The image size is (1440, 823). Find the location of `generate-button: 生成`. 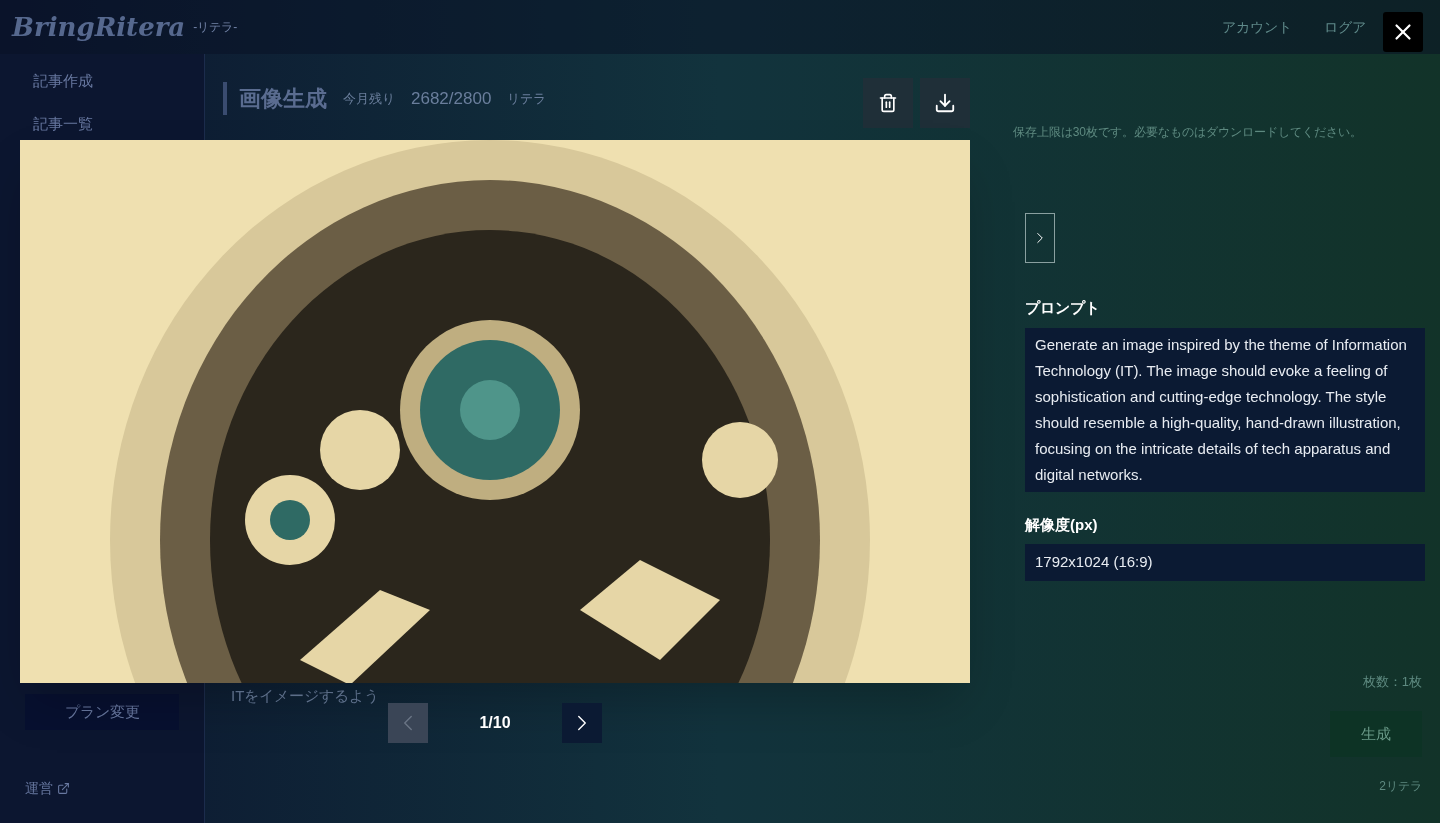

generate-button: 生成 is located at coordinates (1376, 734).